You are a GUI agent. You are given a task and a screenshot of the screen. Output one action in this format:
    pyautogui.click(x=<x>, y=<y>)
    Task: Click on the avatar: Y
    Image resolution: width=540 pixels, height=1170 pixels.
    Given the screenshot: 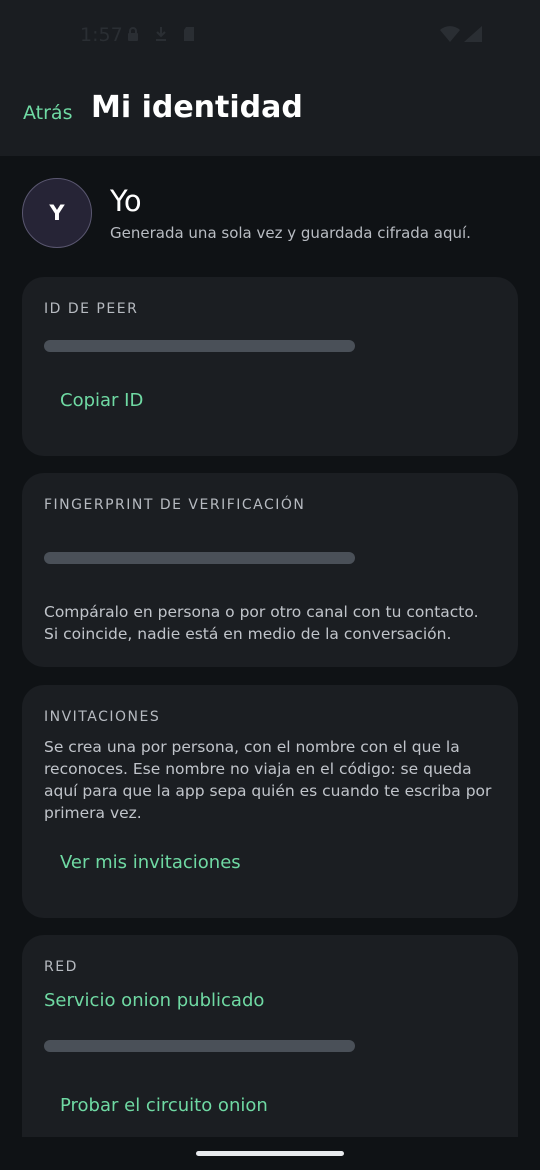 What is the action you would take?
    pyautogui.click(x=57, y=213)
    